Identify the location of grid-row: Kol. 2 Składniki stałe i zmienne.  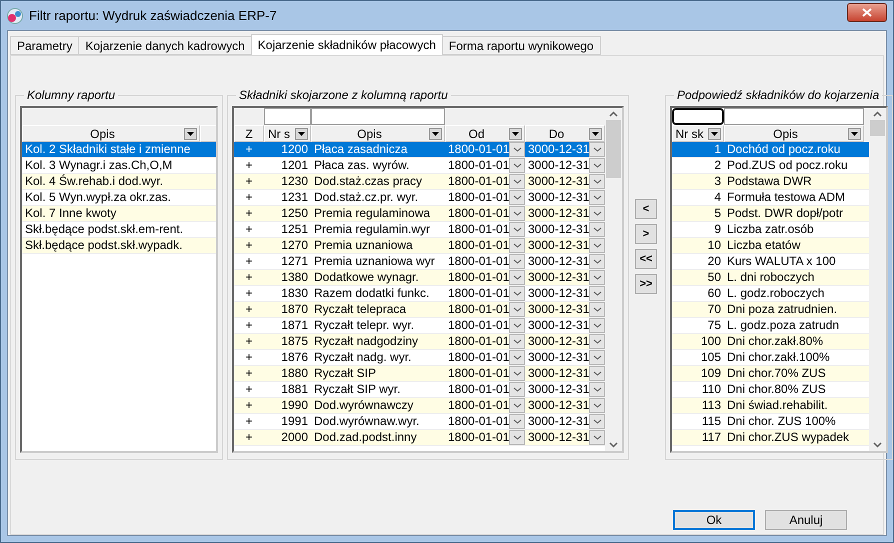
(119, 150).